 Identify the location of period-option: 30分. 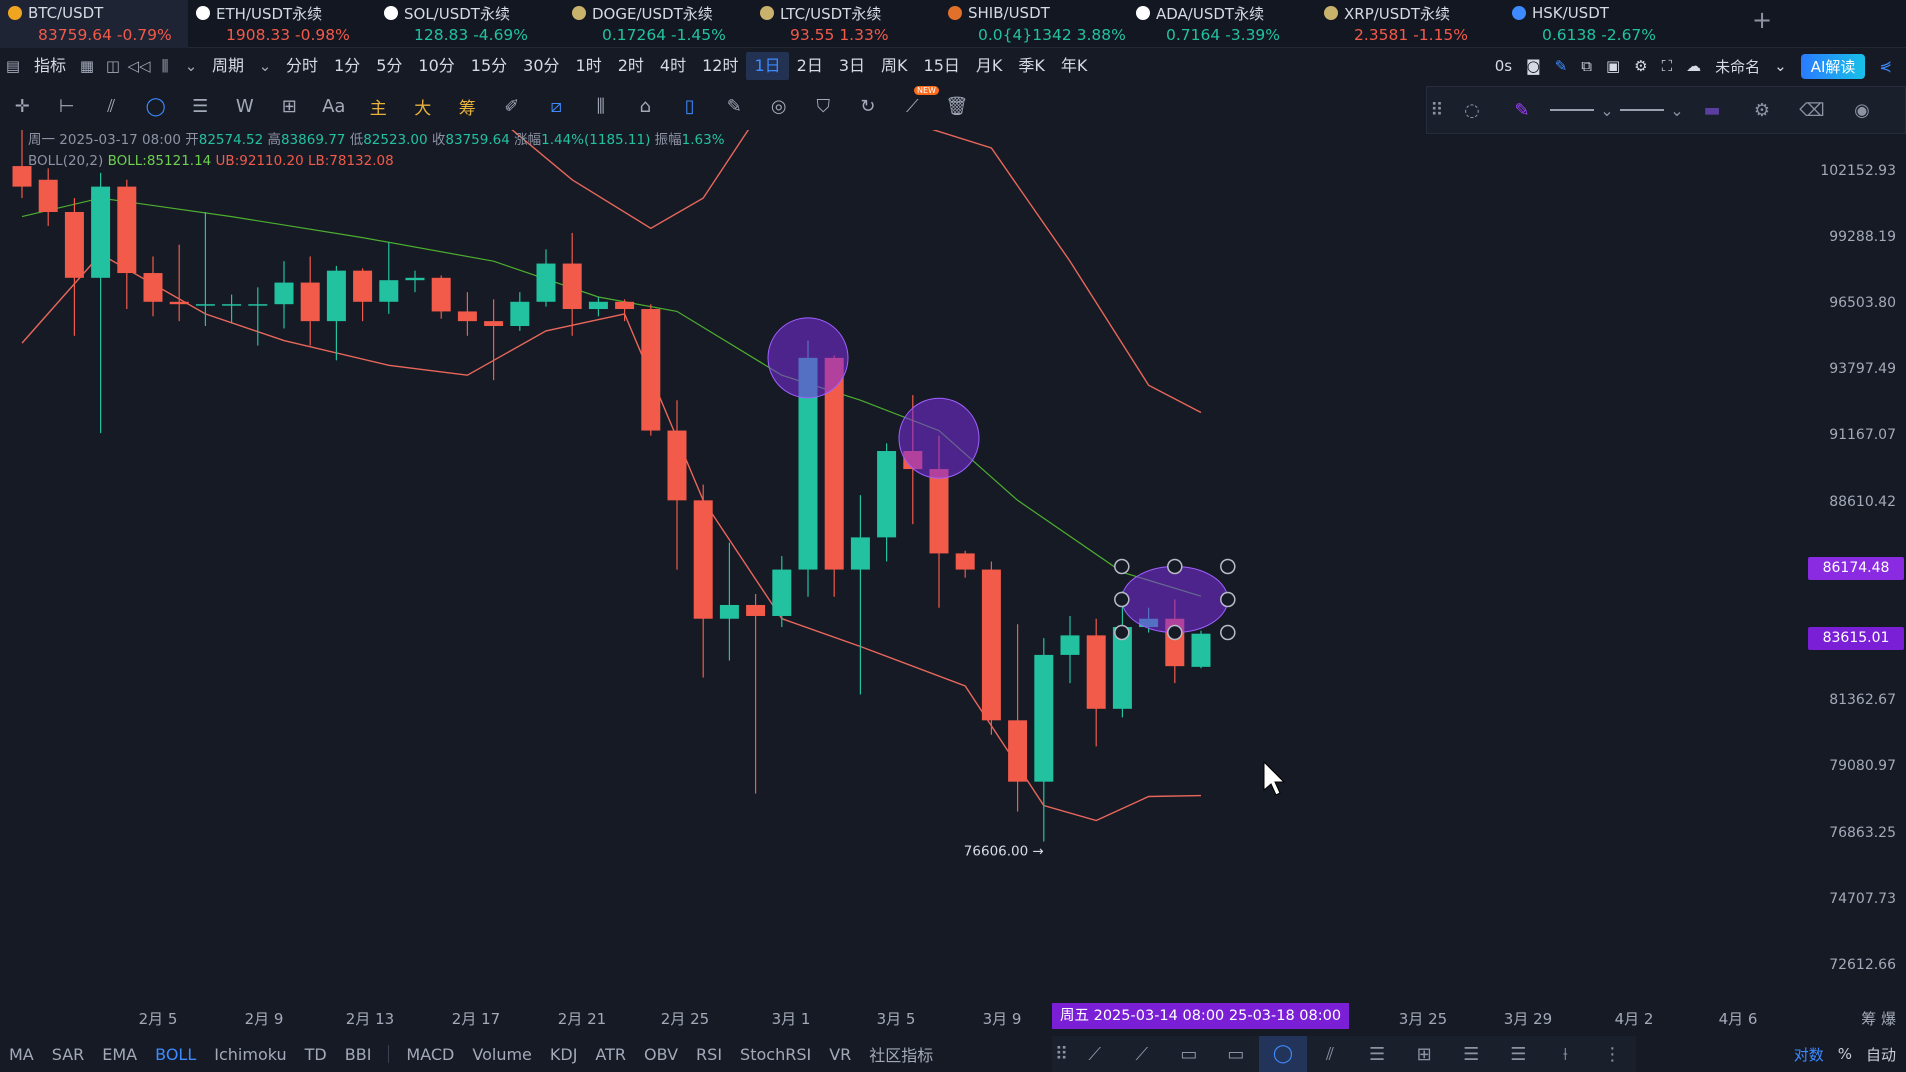
(541, 66).